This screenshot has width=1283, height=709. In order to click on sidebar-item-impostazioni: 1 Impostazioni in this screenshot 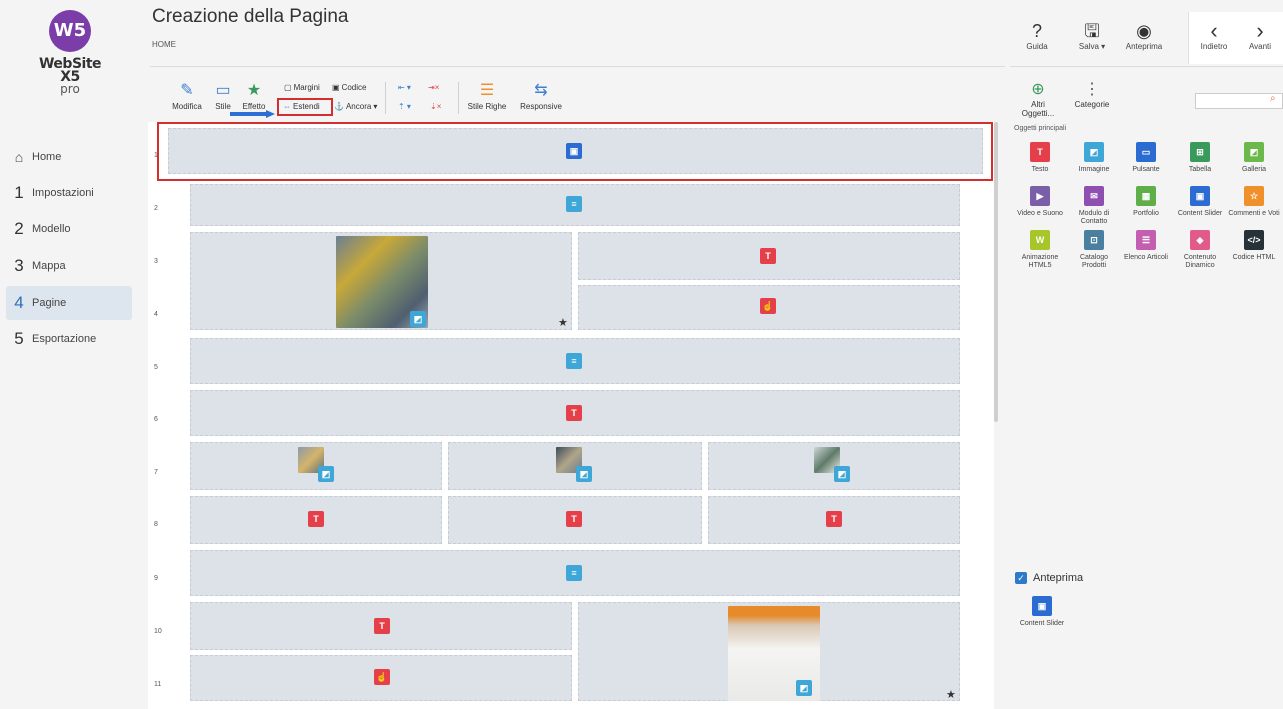, I will do `click(69, 193)`.